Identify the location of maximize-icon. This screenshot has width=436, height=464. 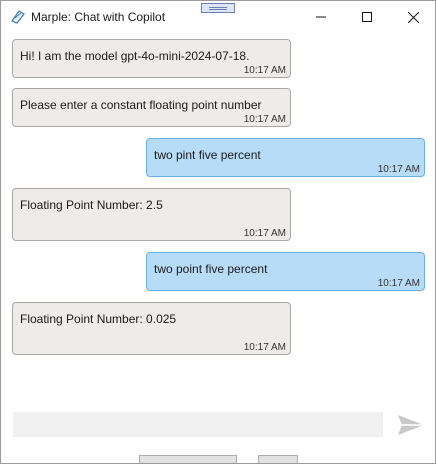
(367, 17).